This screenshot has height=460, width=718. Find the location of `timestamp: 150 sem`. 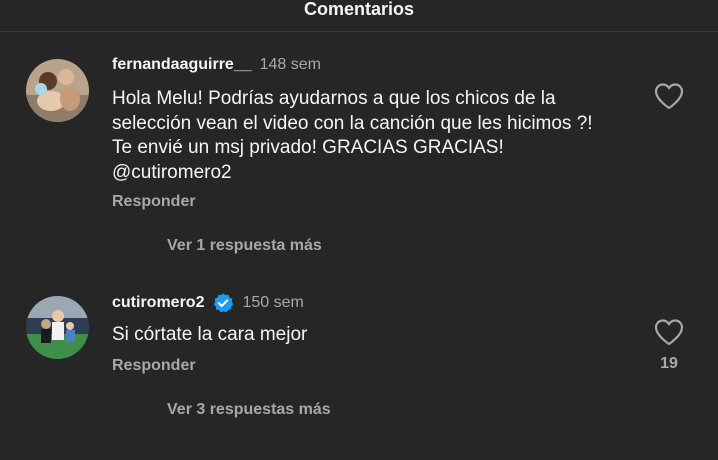

timestamp: 150 sem is located at coordinates (273, 302).